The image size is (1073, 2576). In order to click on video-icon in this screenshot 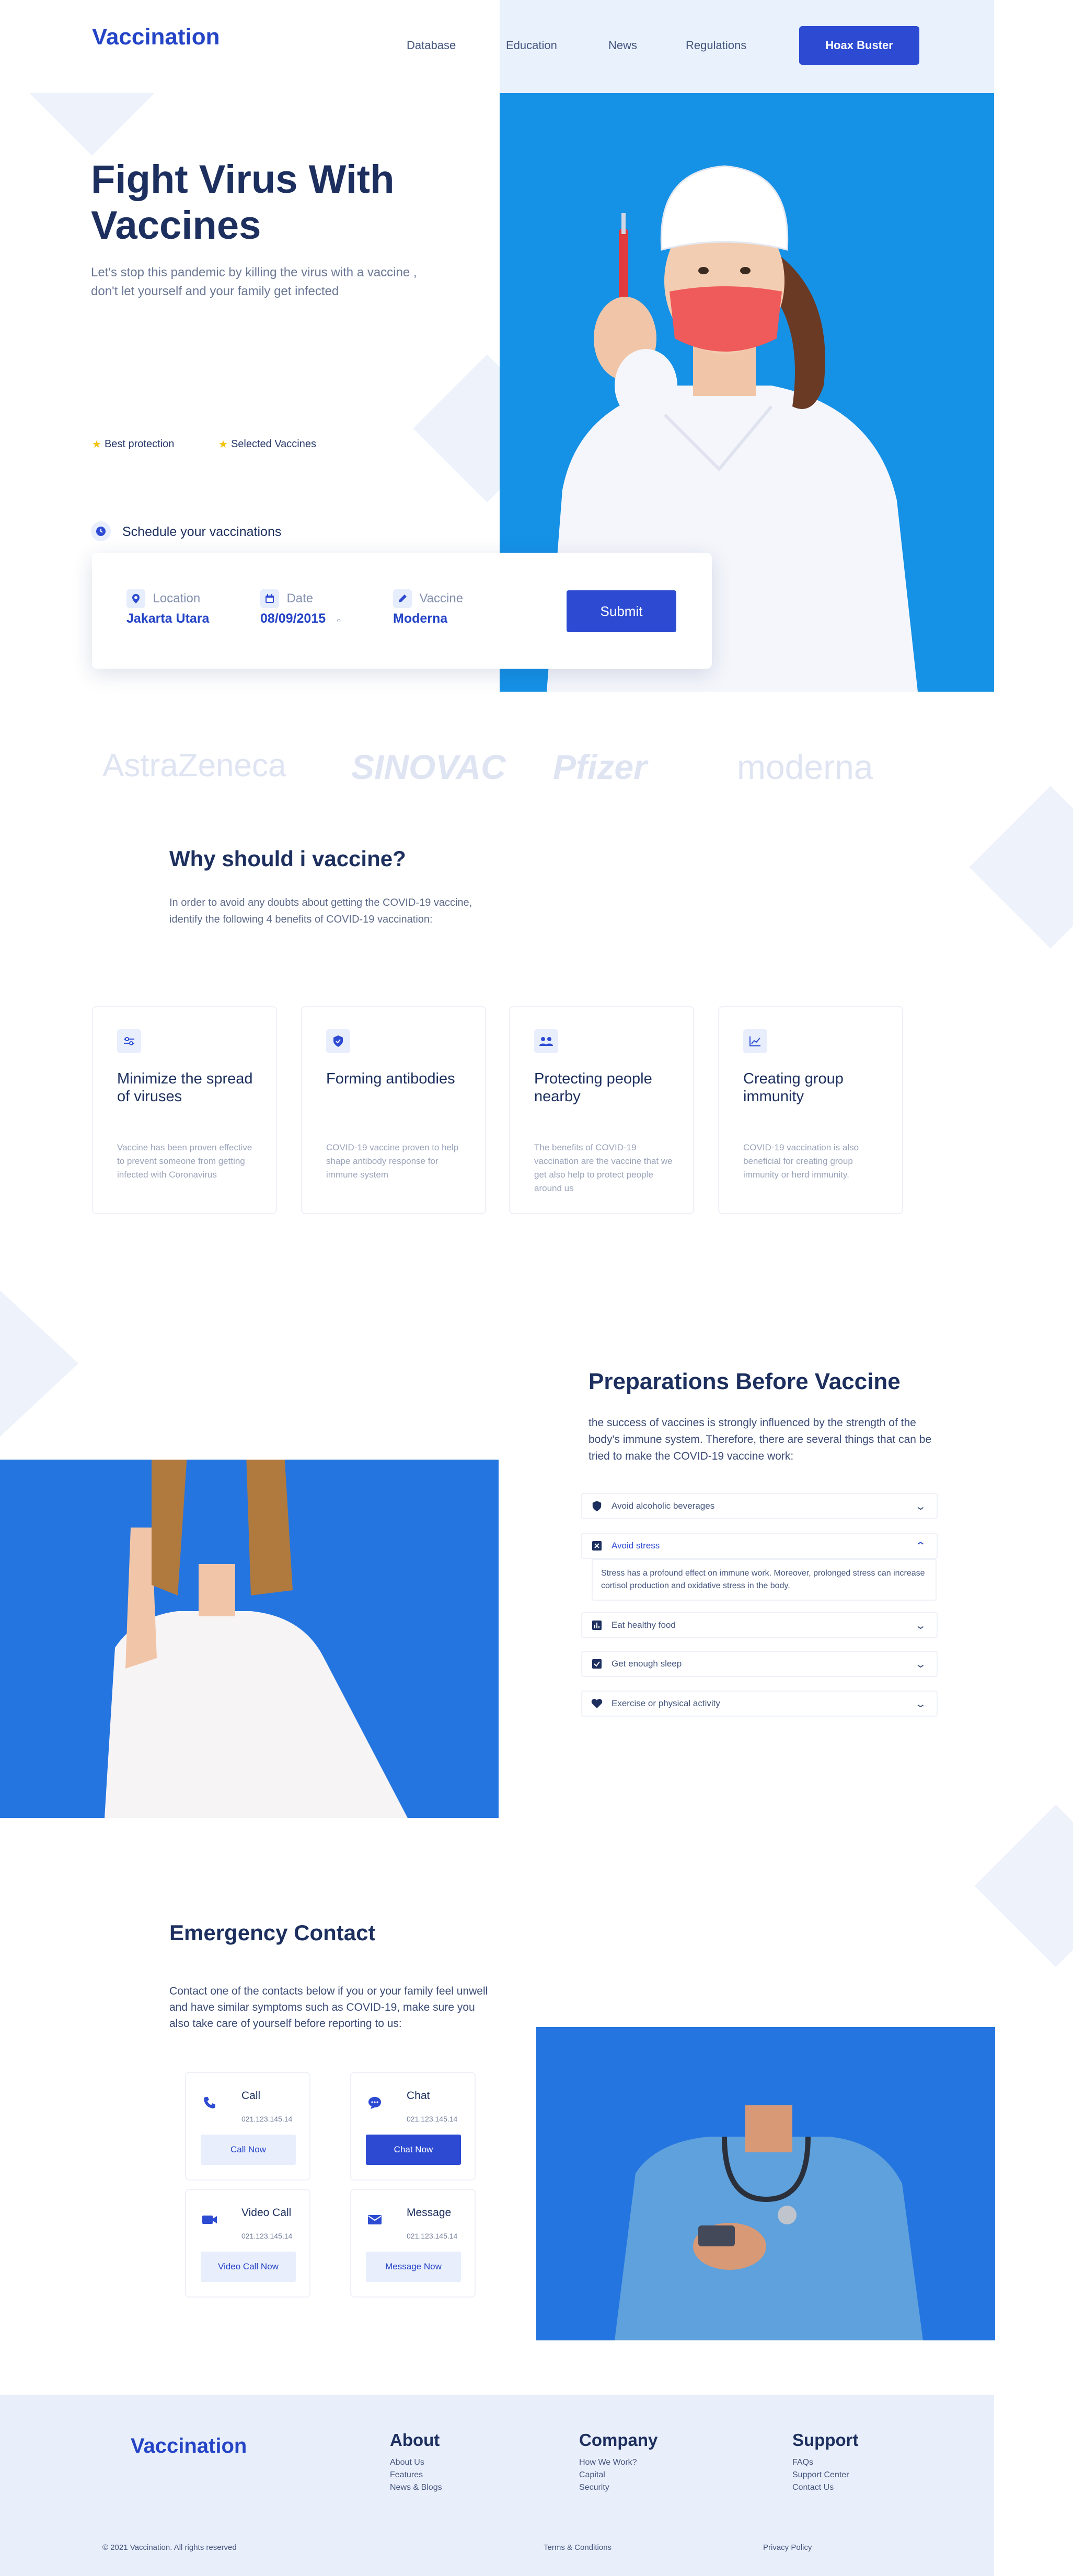, I will do `click(209, 2220)`.